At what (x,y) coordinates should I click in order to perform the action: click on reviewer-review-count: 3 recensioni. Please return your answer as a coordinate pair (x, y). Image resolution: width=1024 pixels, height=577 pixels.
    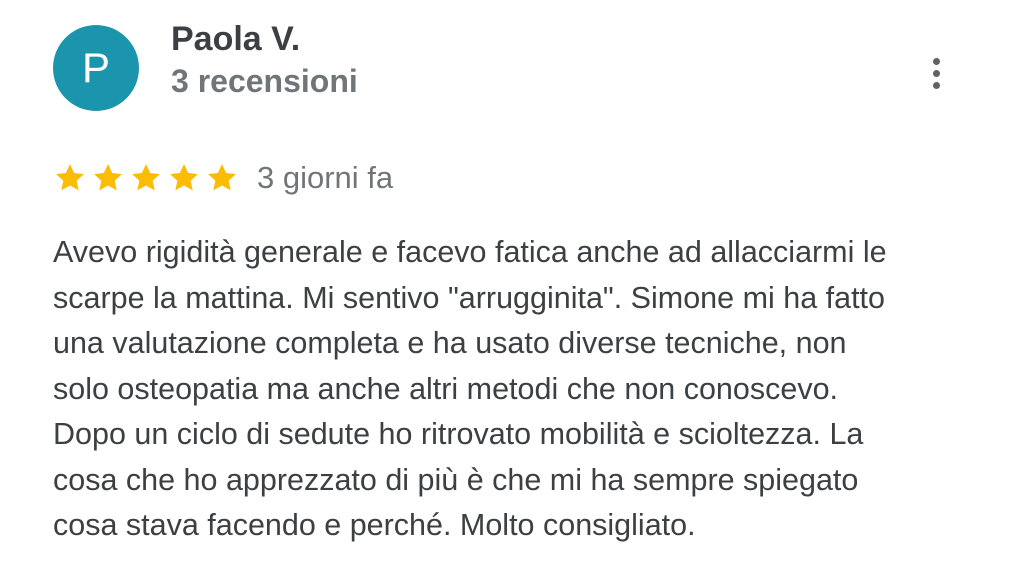
    Looking at the image, I should click on (264, 81).